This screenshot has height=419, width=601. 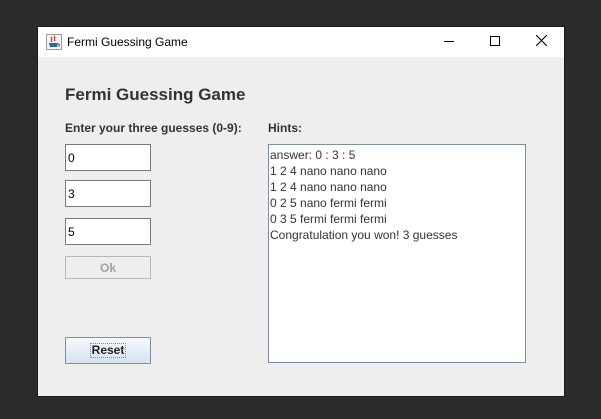 I want to click on ok-button-label: Ok, so click(x=107, y=267).